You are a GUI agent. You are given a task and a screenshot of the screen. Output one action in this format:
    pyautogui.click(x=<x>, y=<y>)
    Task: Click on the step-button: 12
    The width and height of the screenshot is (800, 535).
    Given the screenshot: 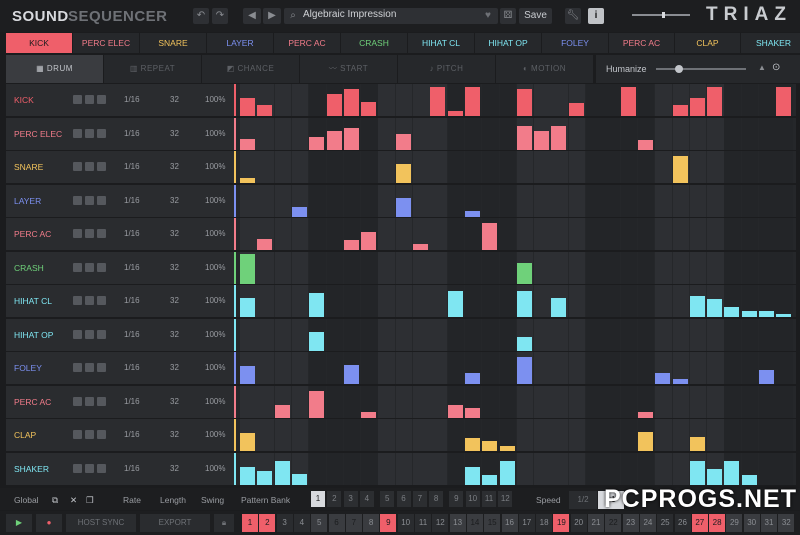 What is the action you would take?
    pyautogui.click(x=440, y=523)
    